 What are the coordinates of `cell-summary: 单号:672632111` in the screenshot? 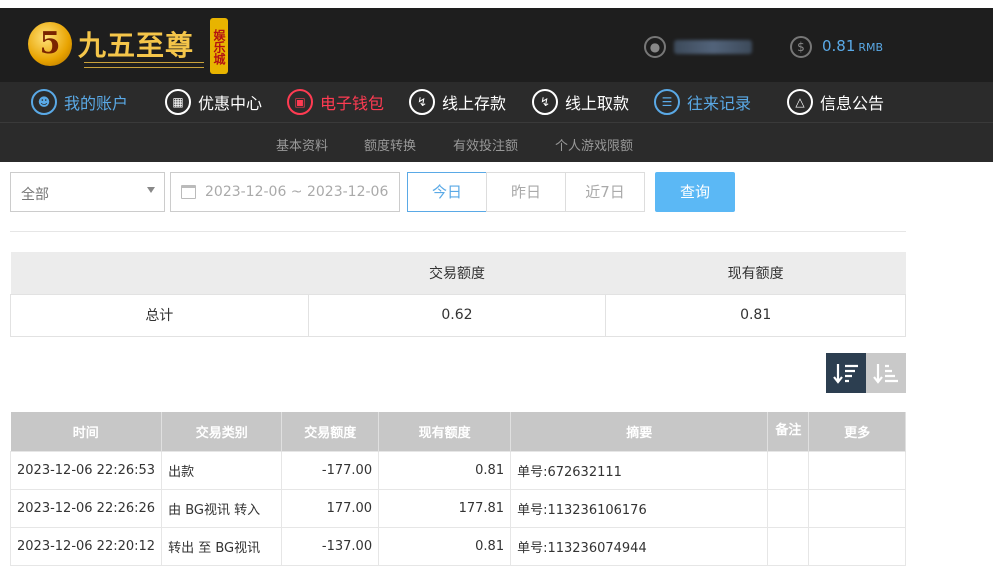 It's located at (639, 470).